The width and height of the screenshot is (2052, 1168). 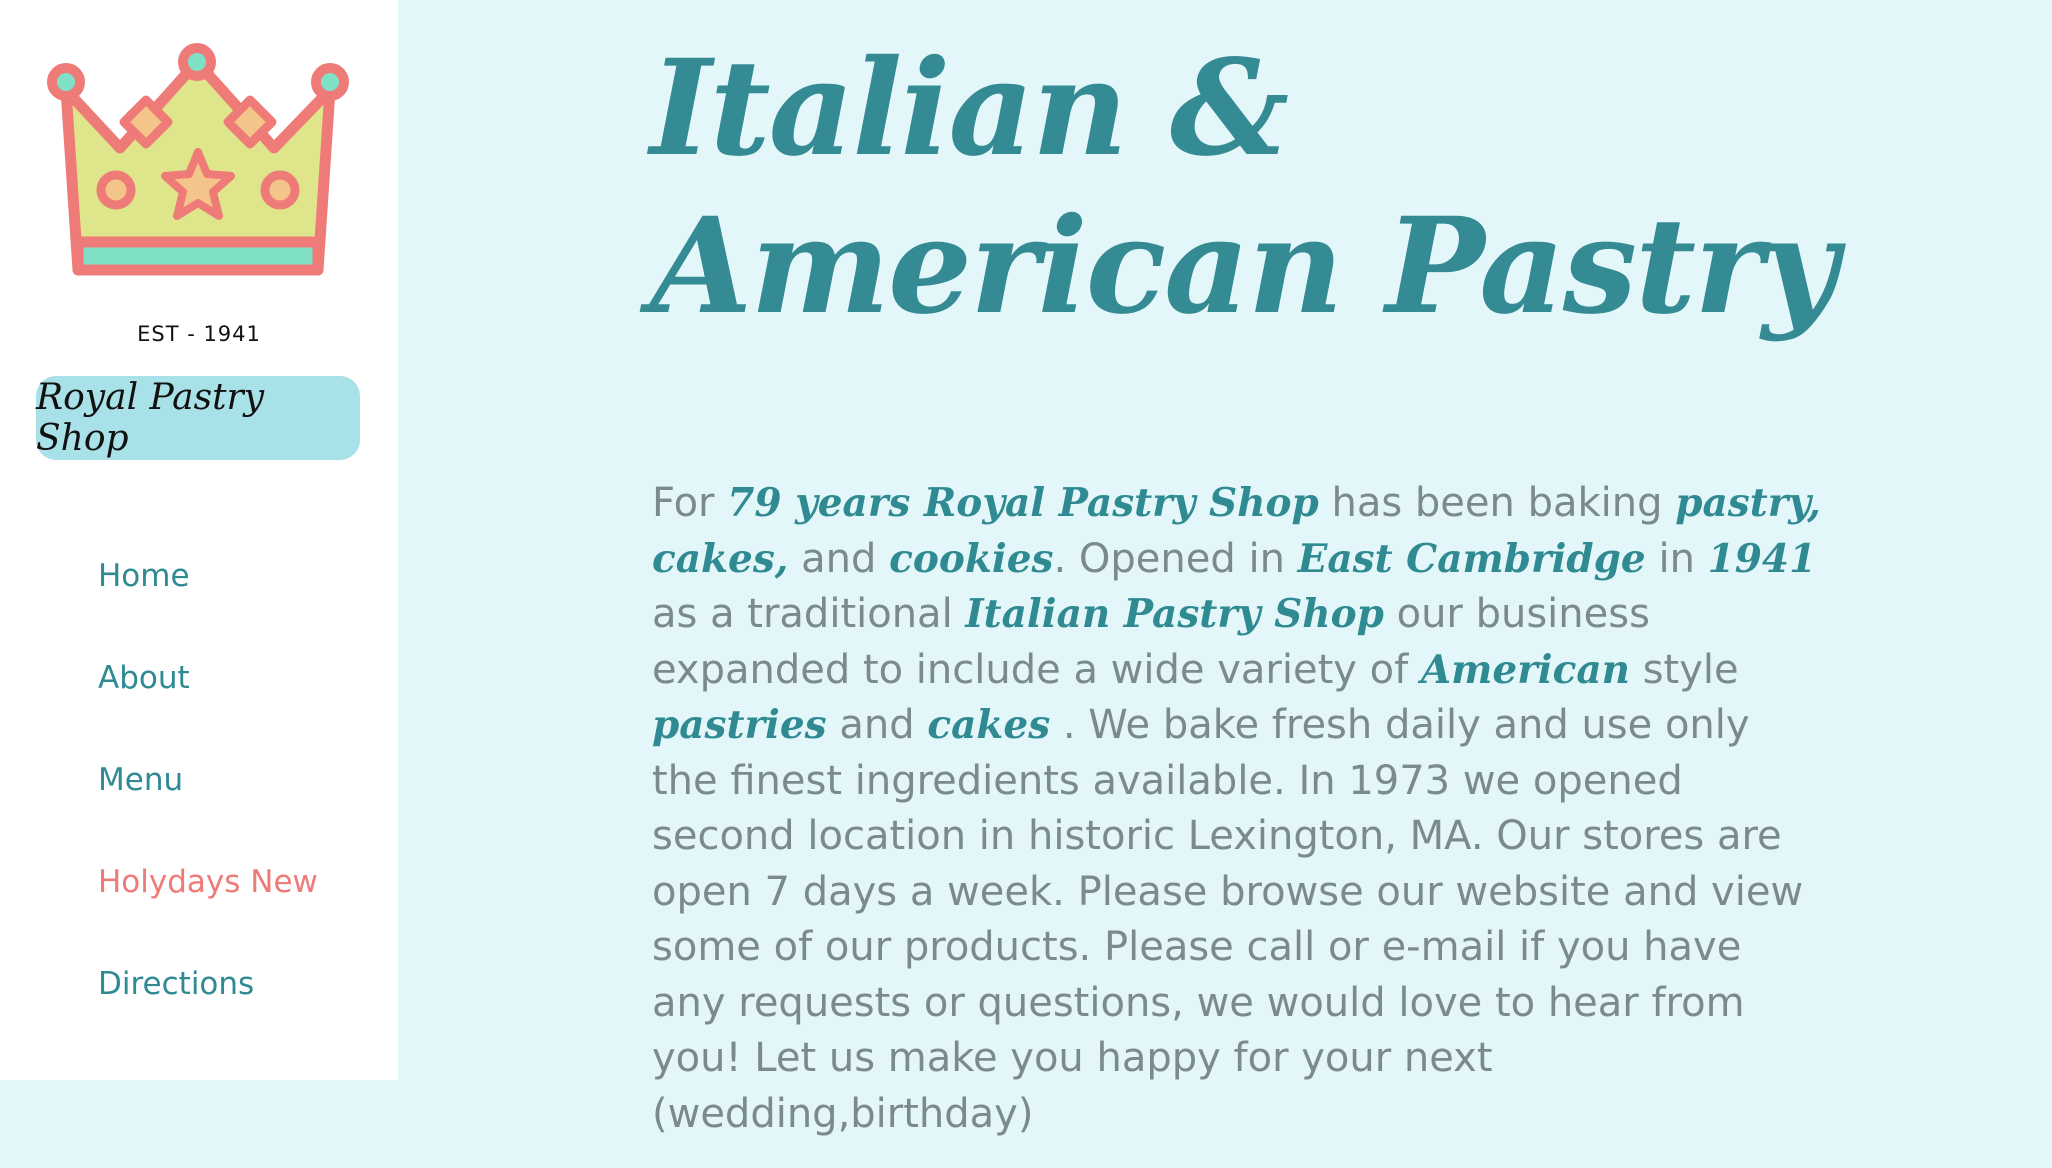 I want to click on intro-highlight-year: 1941, so click(x=1762, y=558).